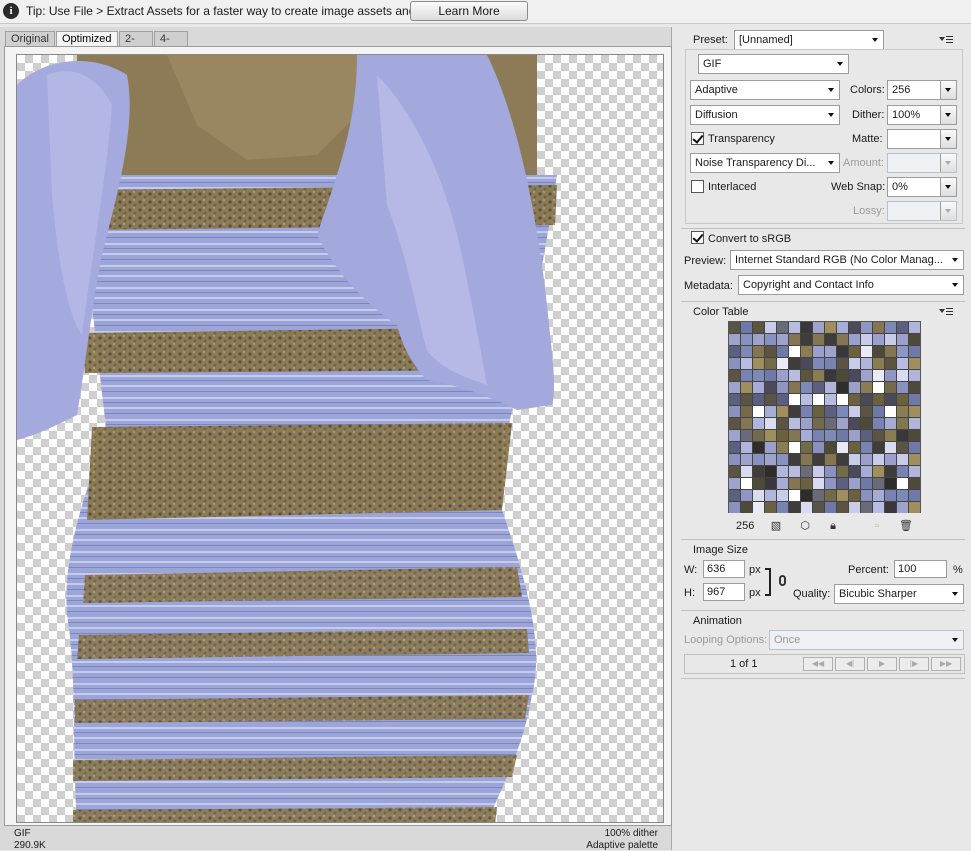 The width and height of the screenshot is (971, 851). What do you see at coordinates (697, 237) in the screenshot?
I see `convert-srgb-checkbox` at bounding box center [697, 237].